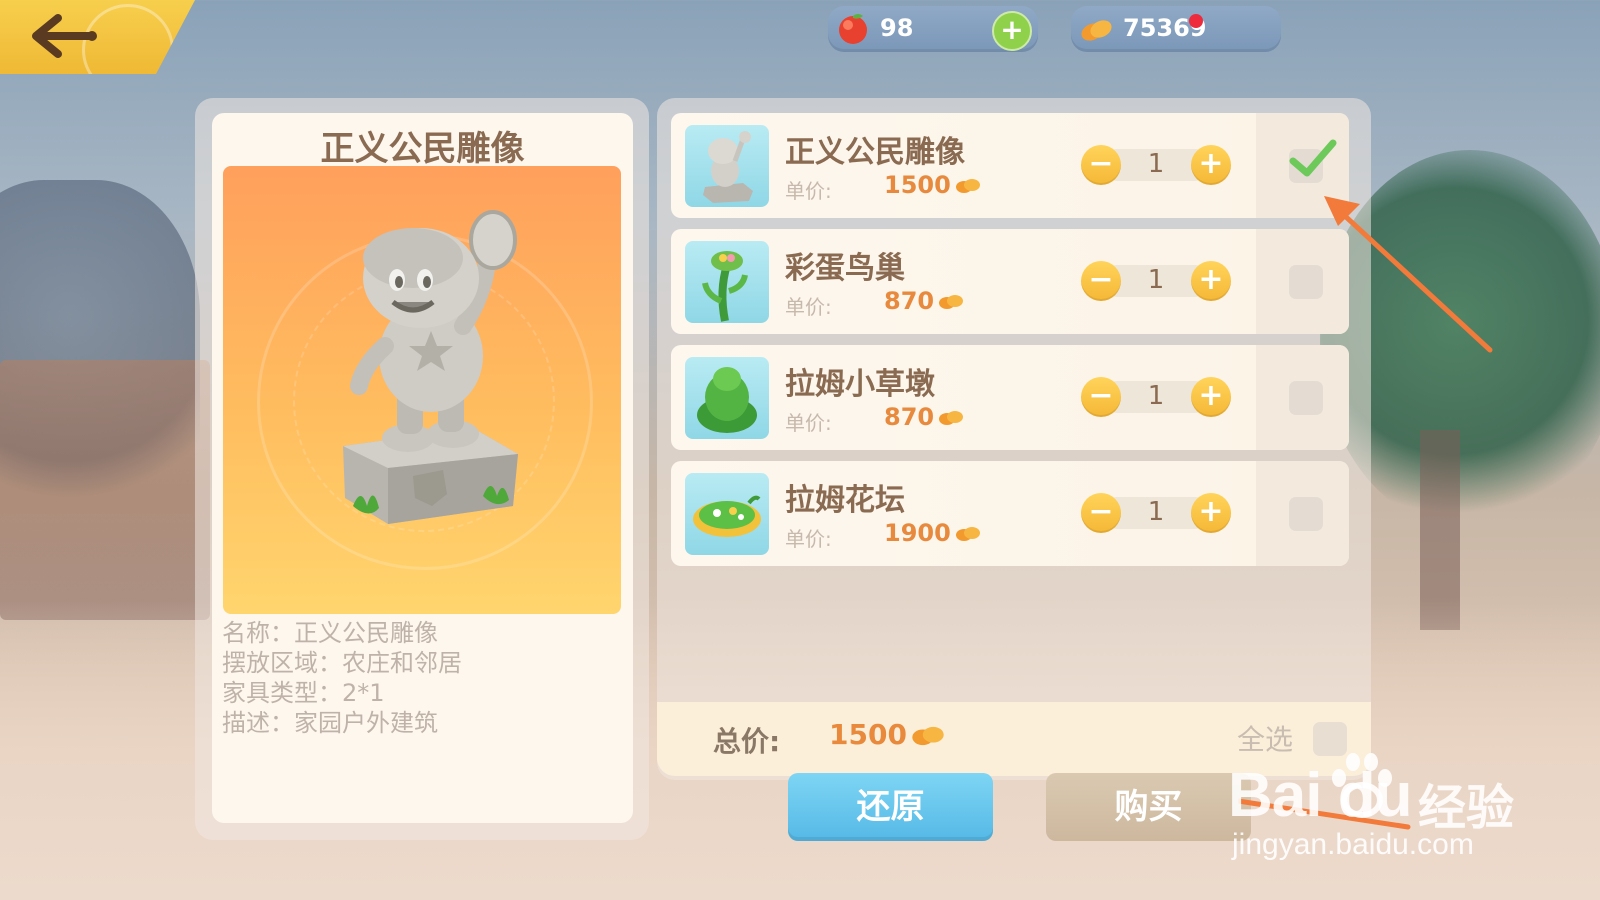 The height and width of the screenshot is (900, 1600). What do you see at coordinates (342, 663) in the screenshot?
I see `info-area-row: 摆放区域：农庄和邻居` at bounding box center [342, 663].